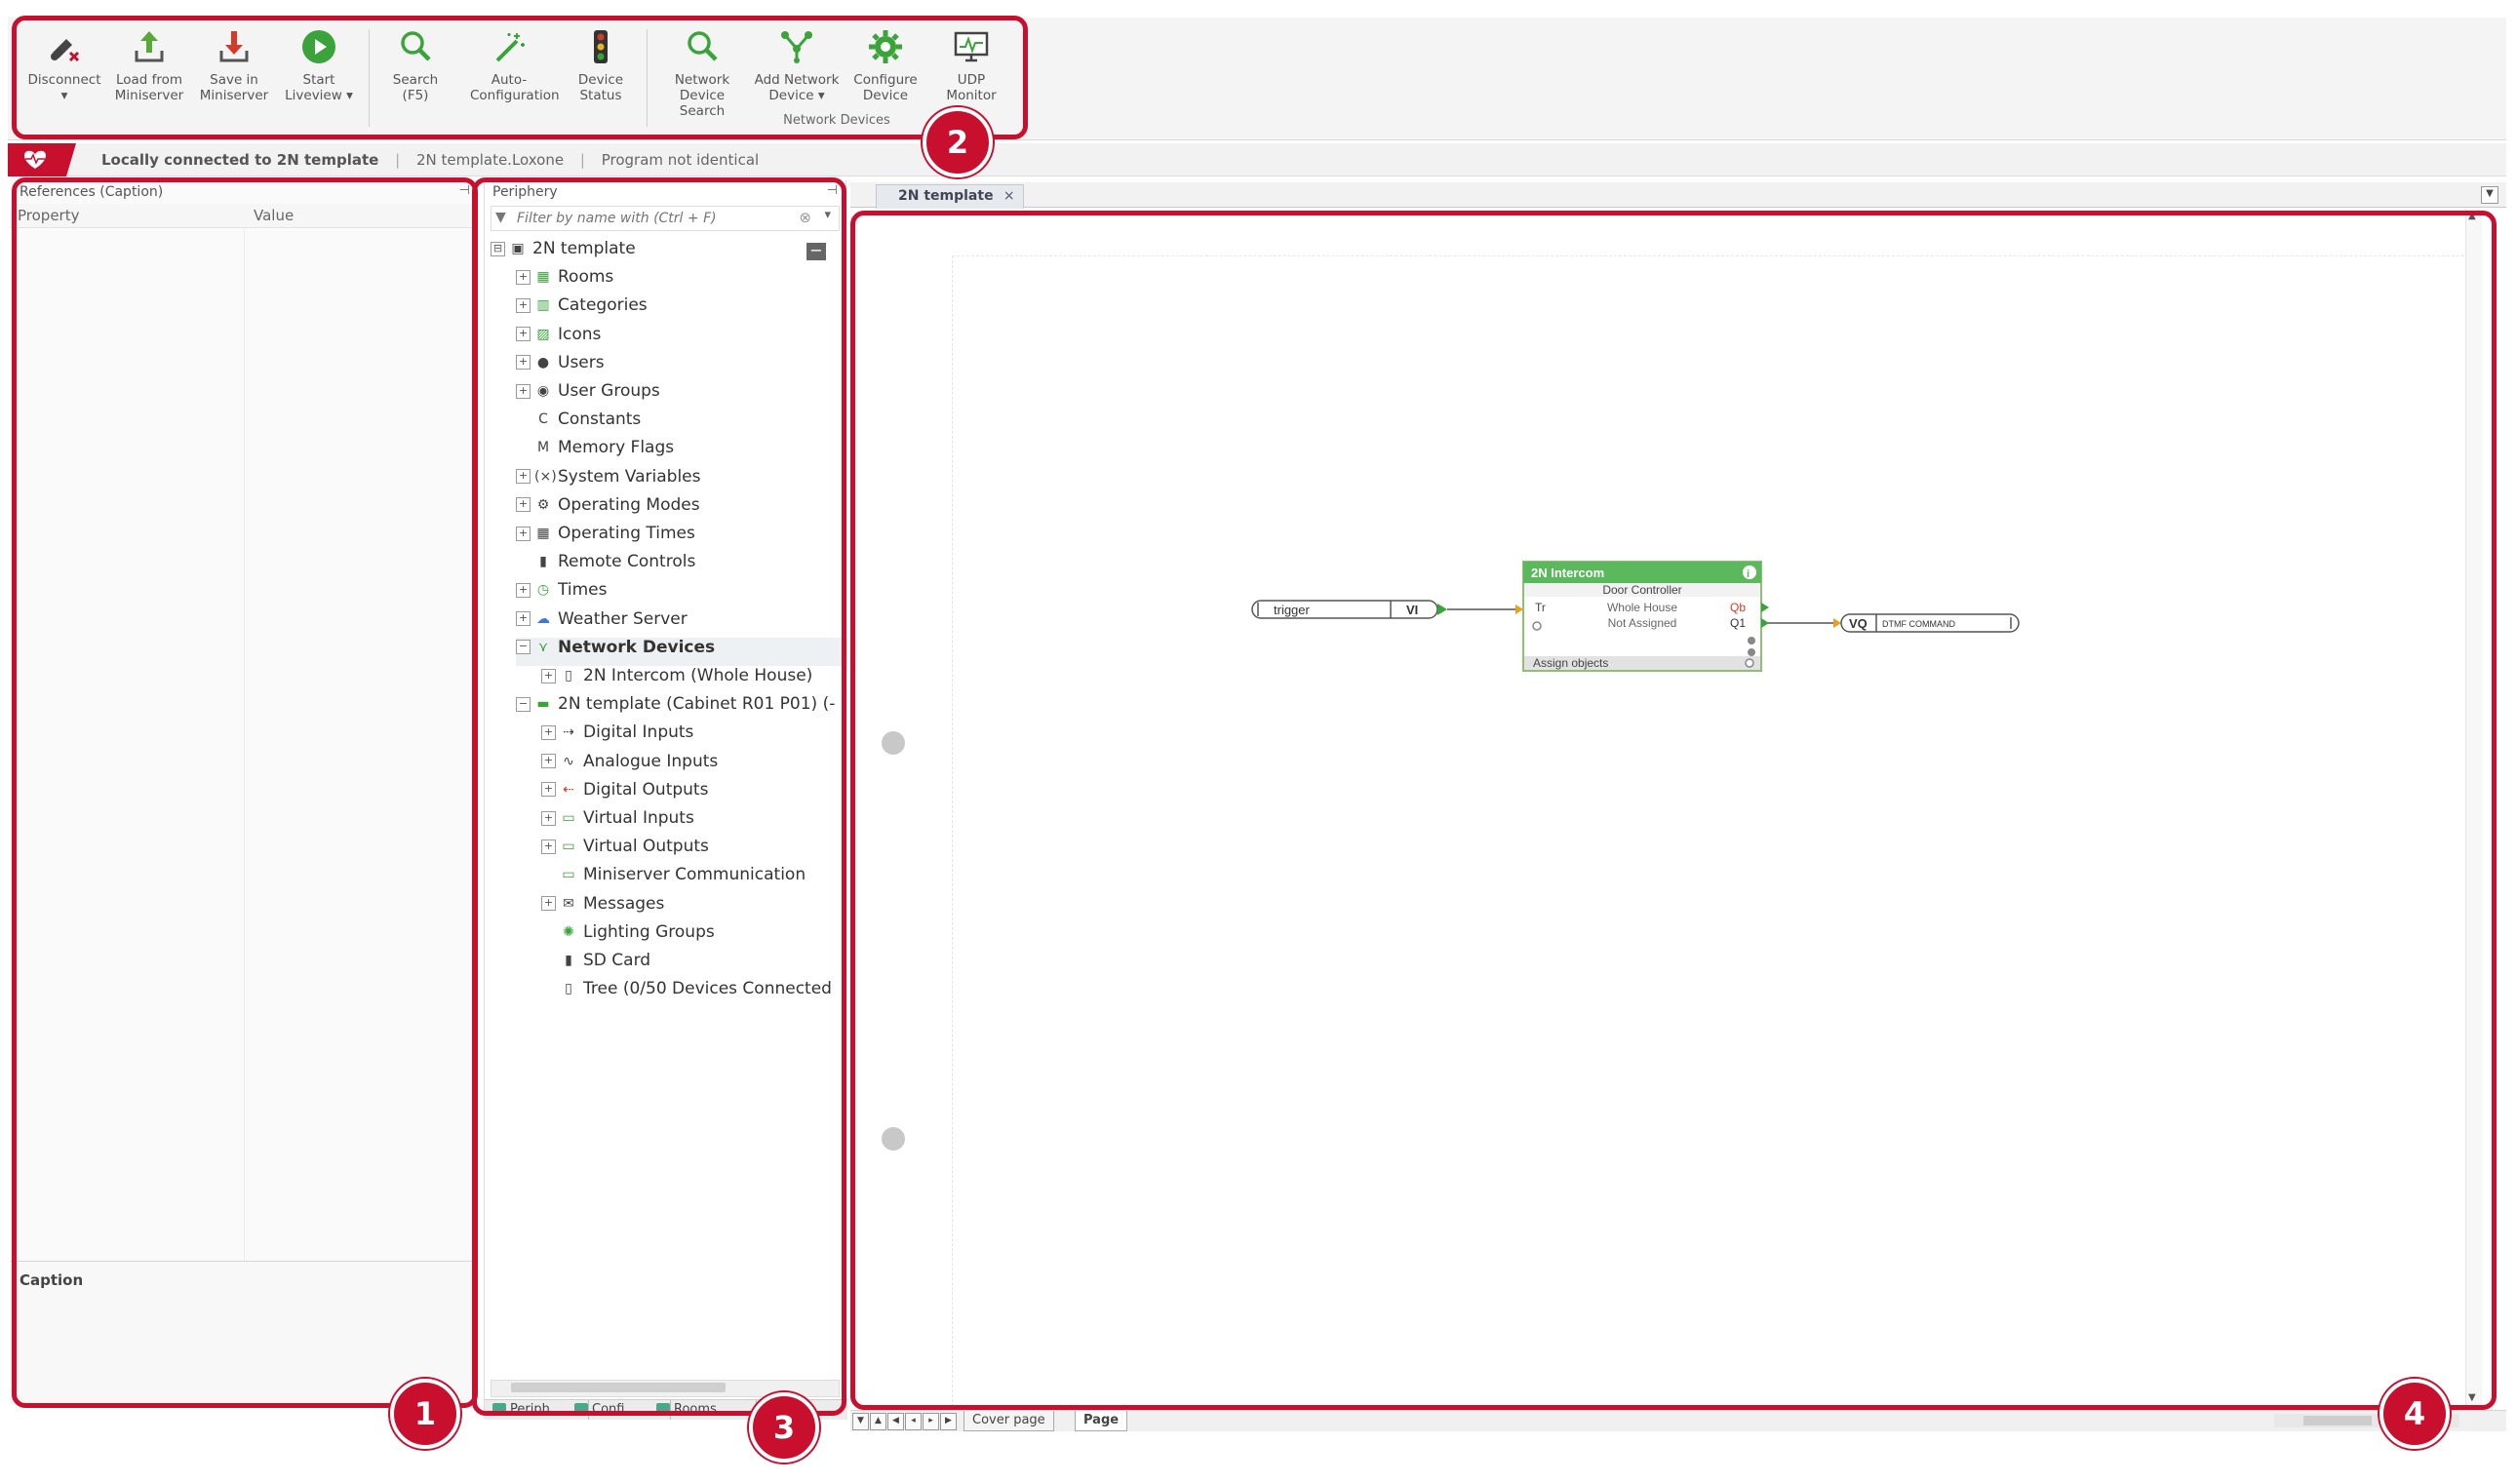 This screenshot has height=1484, width=2517. I want to click on callout-badge-1: 1, so click(425, 1414).